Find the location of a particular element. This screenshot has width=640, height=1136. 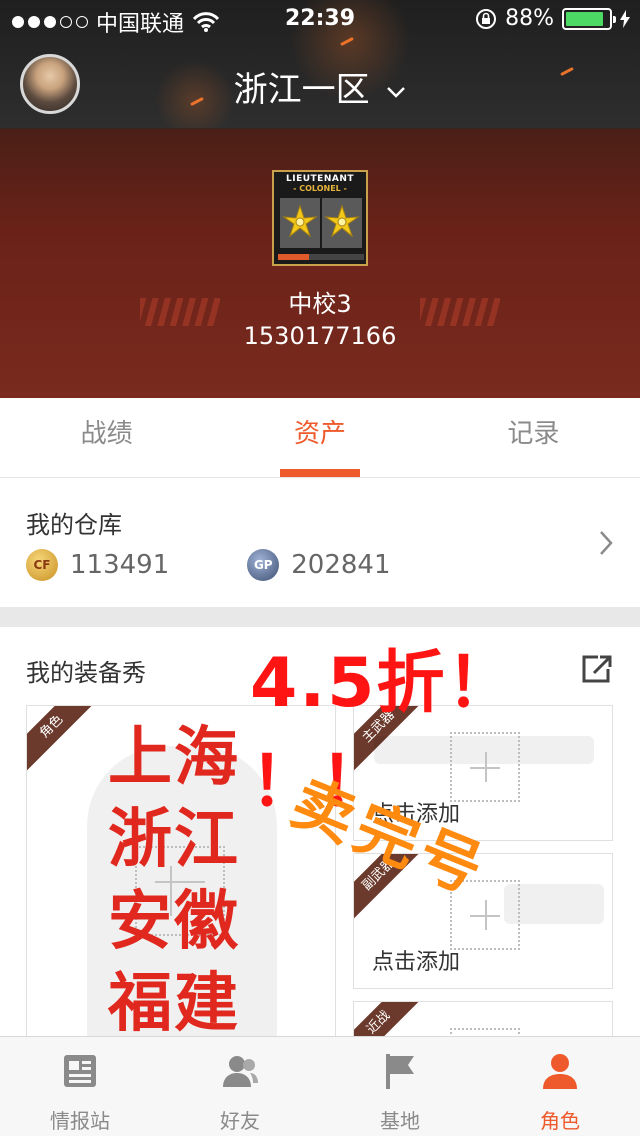

gp-coin-icon: GP is located at coordinates (263, 565).